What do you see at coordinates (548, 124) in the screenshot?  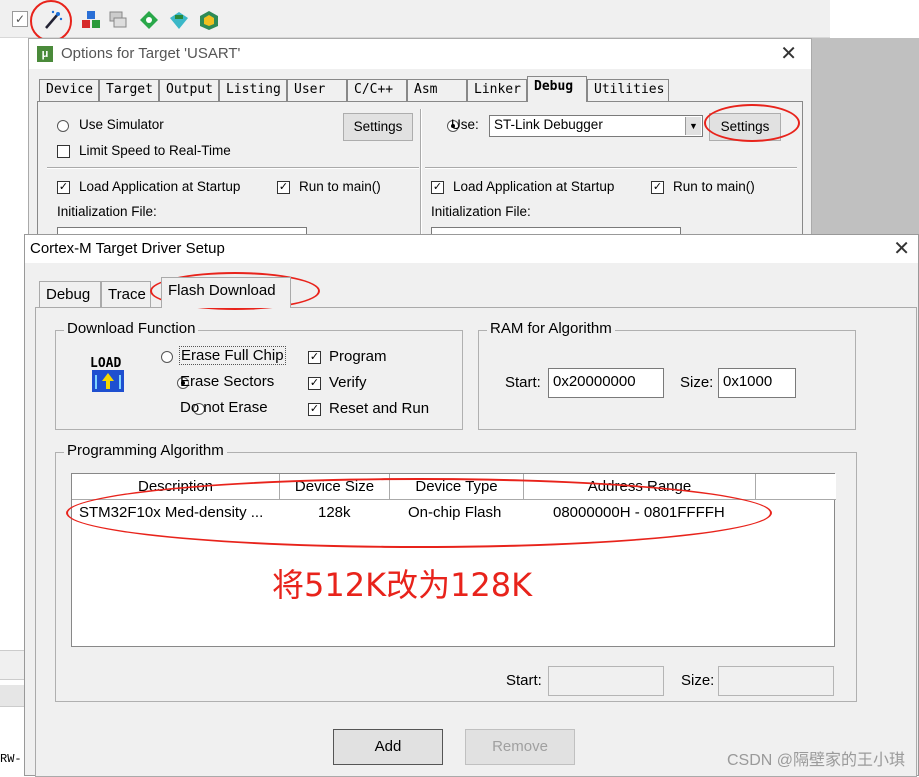 I see `debugger-select-value: ST-Link Debugger` at bounding box center [548, 124].